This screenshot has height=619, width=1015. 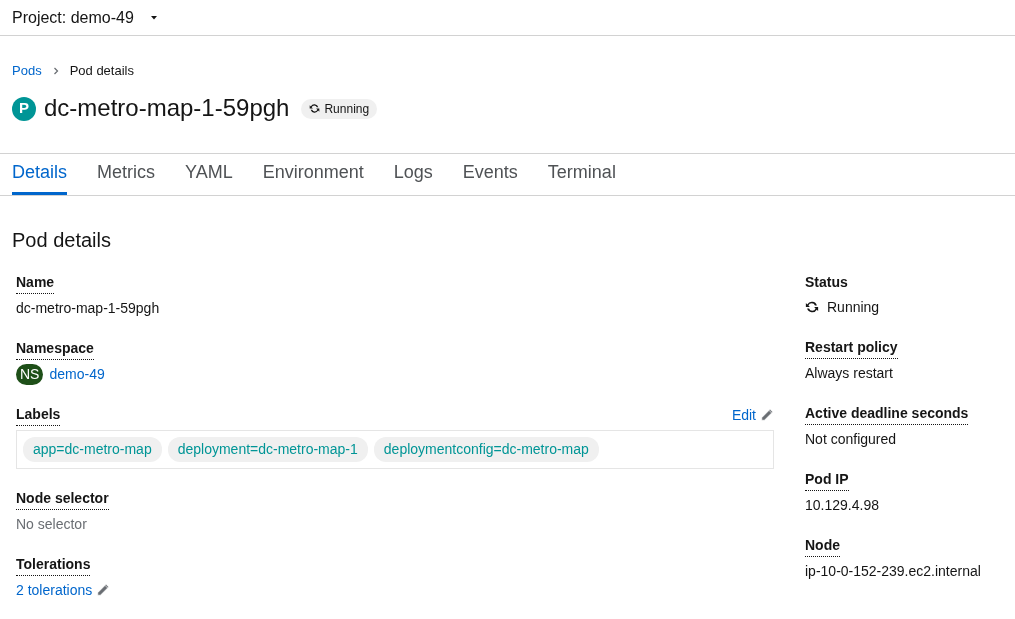 What do you see at coordinates (822, 545) in the screenshot?
I see `field-label: Node` at bounding box center [822, 545].